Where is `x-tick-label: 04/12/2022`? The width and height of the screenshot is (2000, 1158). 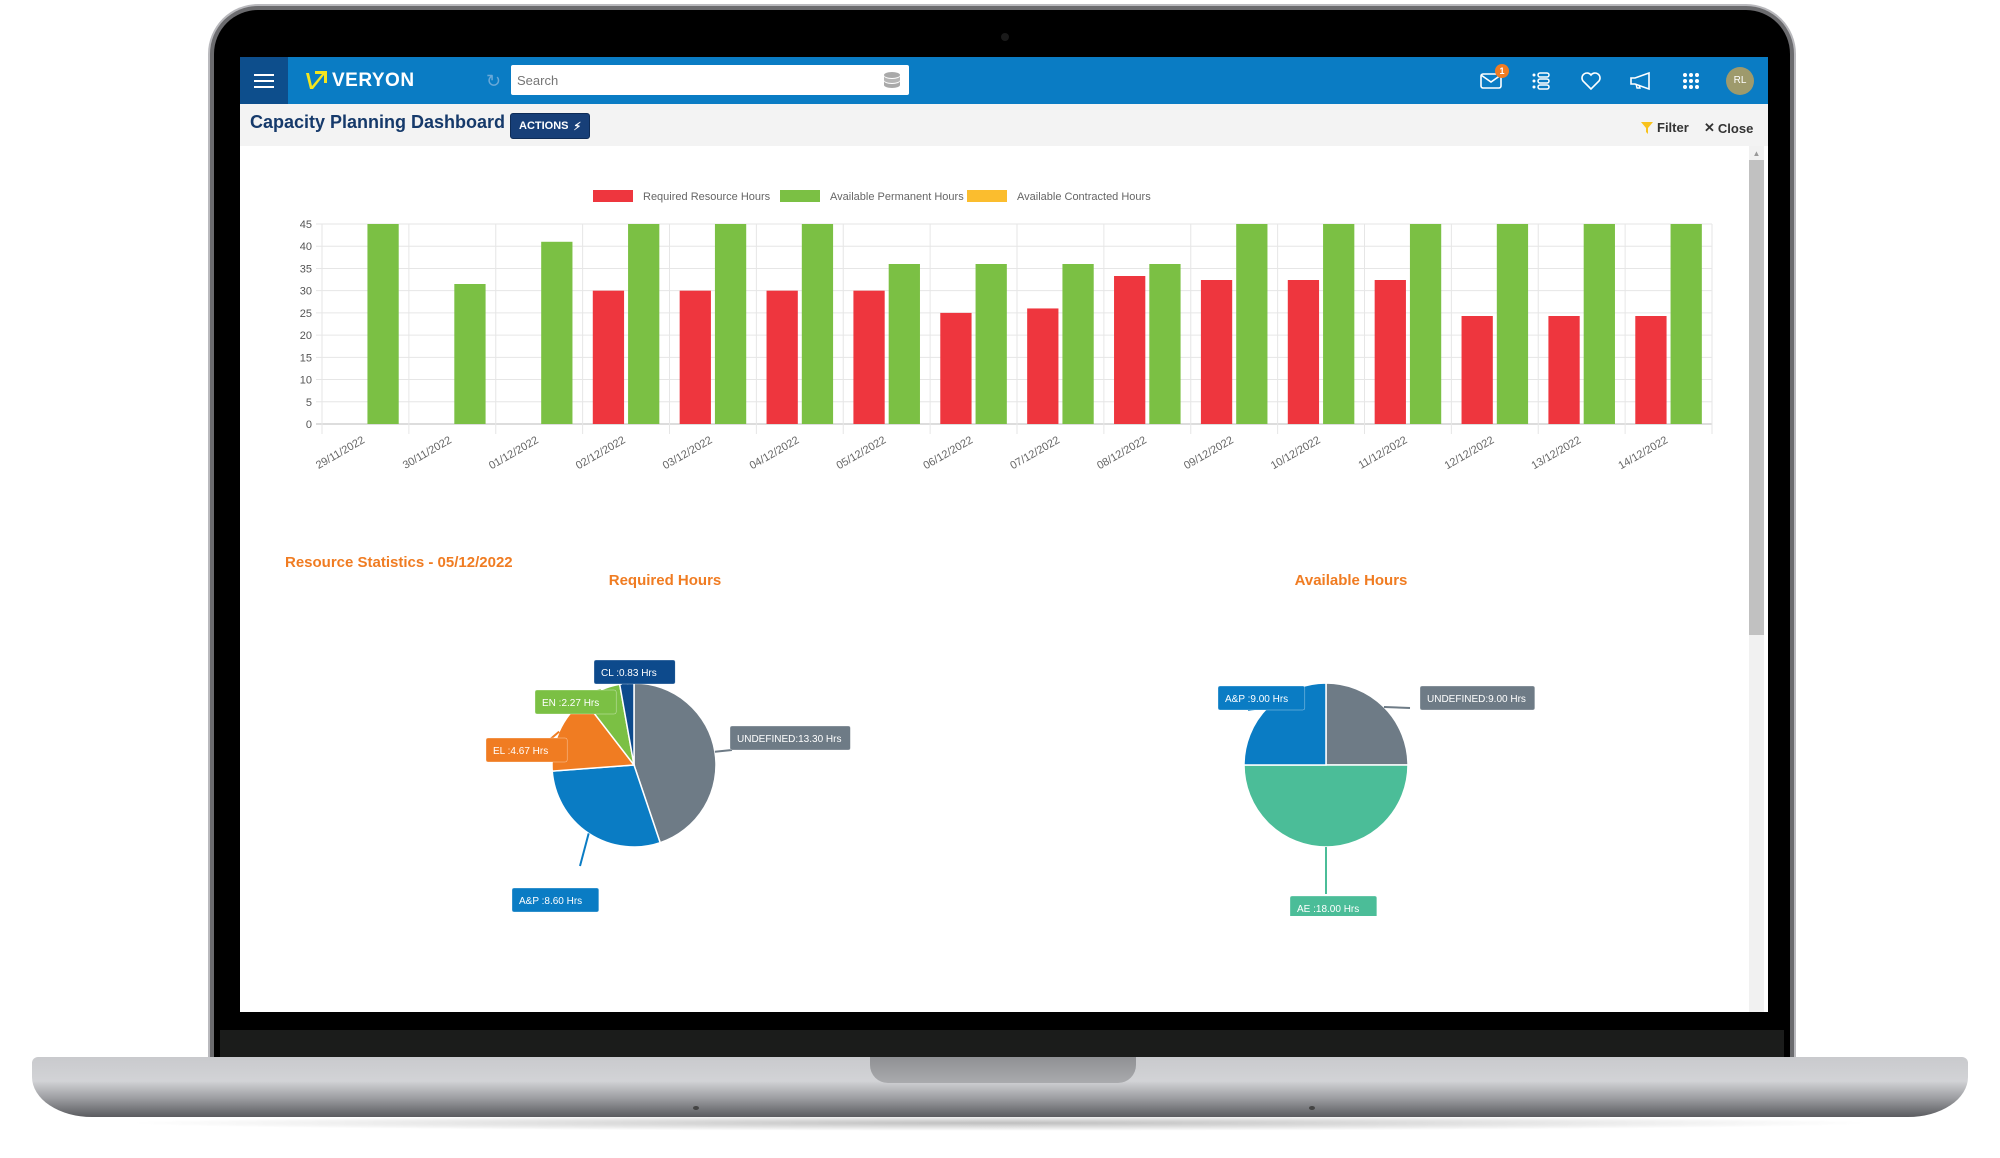 x-tick-label: 04/12/2022 is located at coordinates (775, 453).